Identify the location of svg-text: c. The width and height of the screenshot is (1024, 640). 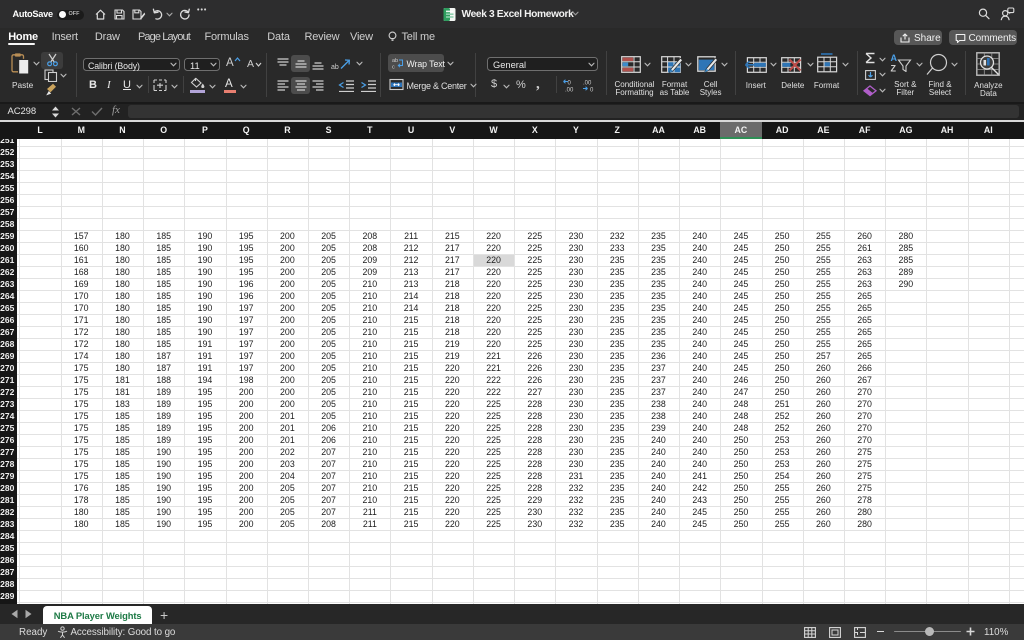
(393, 67).